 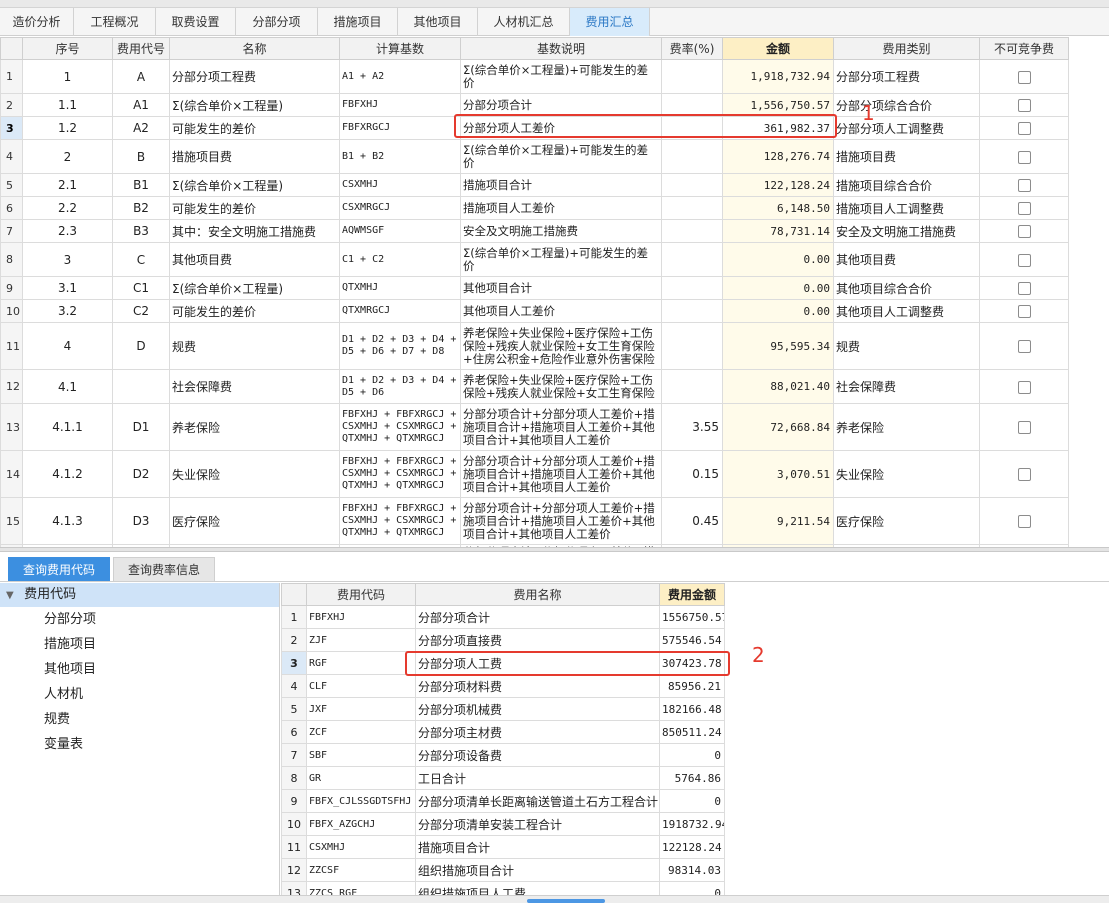 I want to click on seq-cell: 3.2, so click(x=67, y=311).